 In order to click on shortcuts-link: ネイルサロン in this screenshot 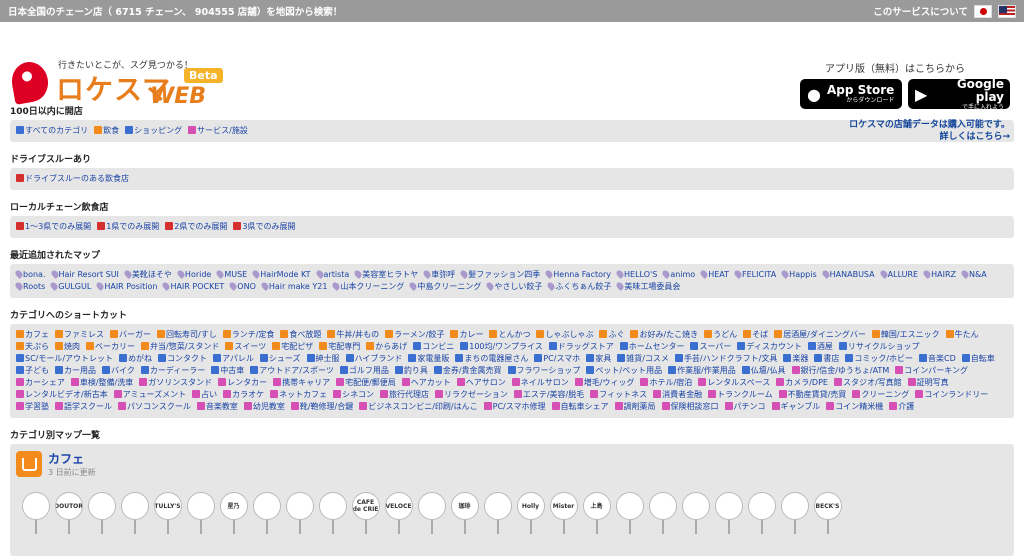, I will do `click(540, 383)`.